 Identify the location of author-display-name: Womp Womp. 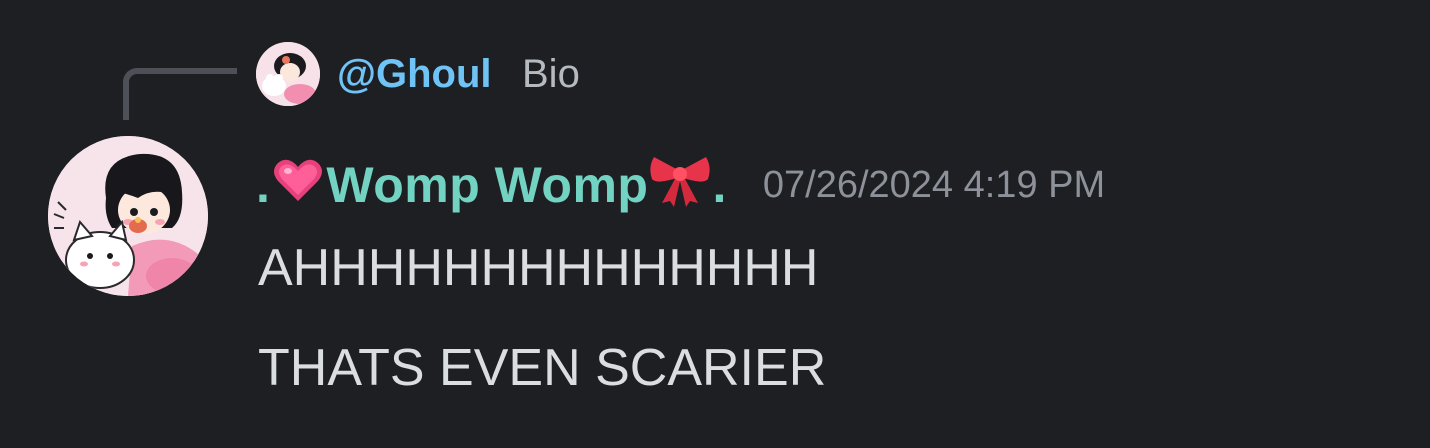
(487, 185).